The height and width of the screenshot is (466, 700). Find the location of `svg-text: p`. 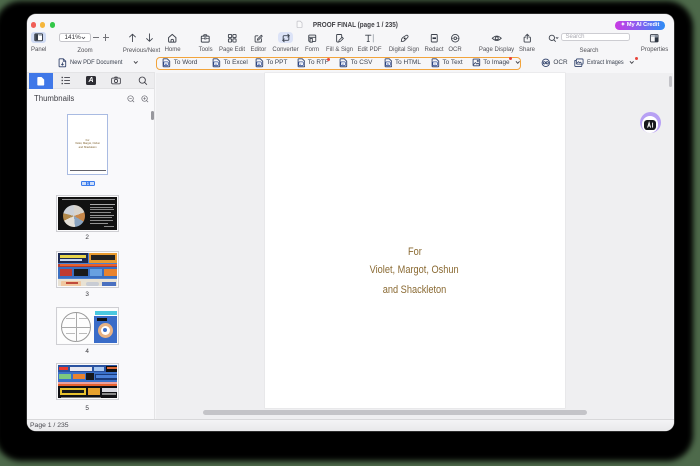

svg-text: p is located at coordinates (259, 64).